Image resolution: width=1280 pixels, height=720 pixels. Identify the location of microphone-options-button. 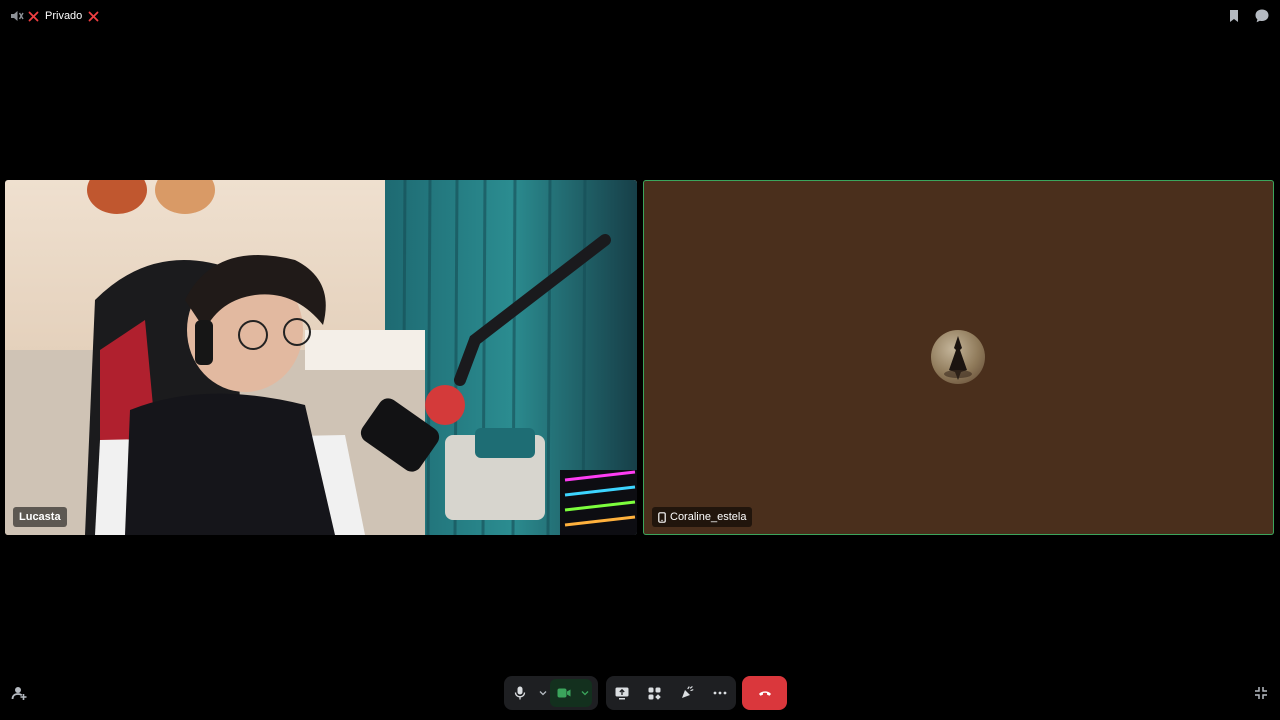
(543, 693).